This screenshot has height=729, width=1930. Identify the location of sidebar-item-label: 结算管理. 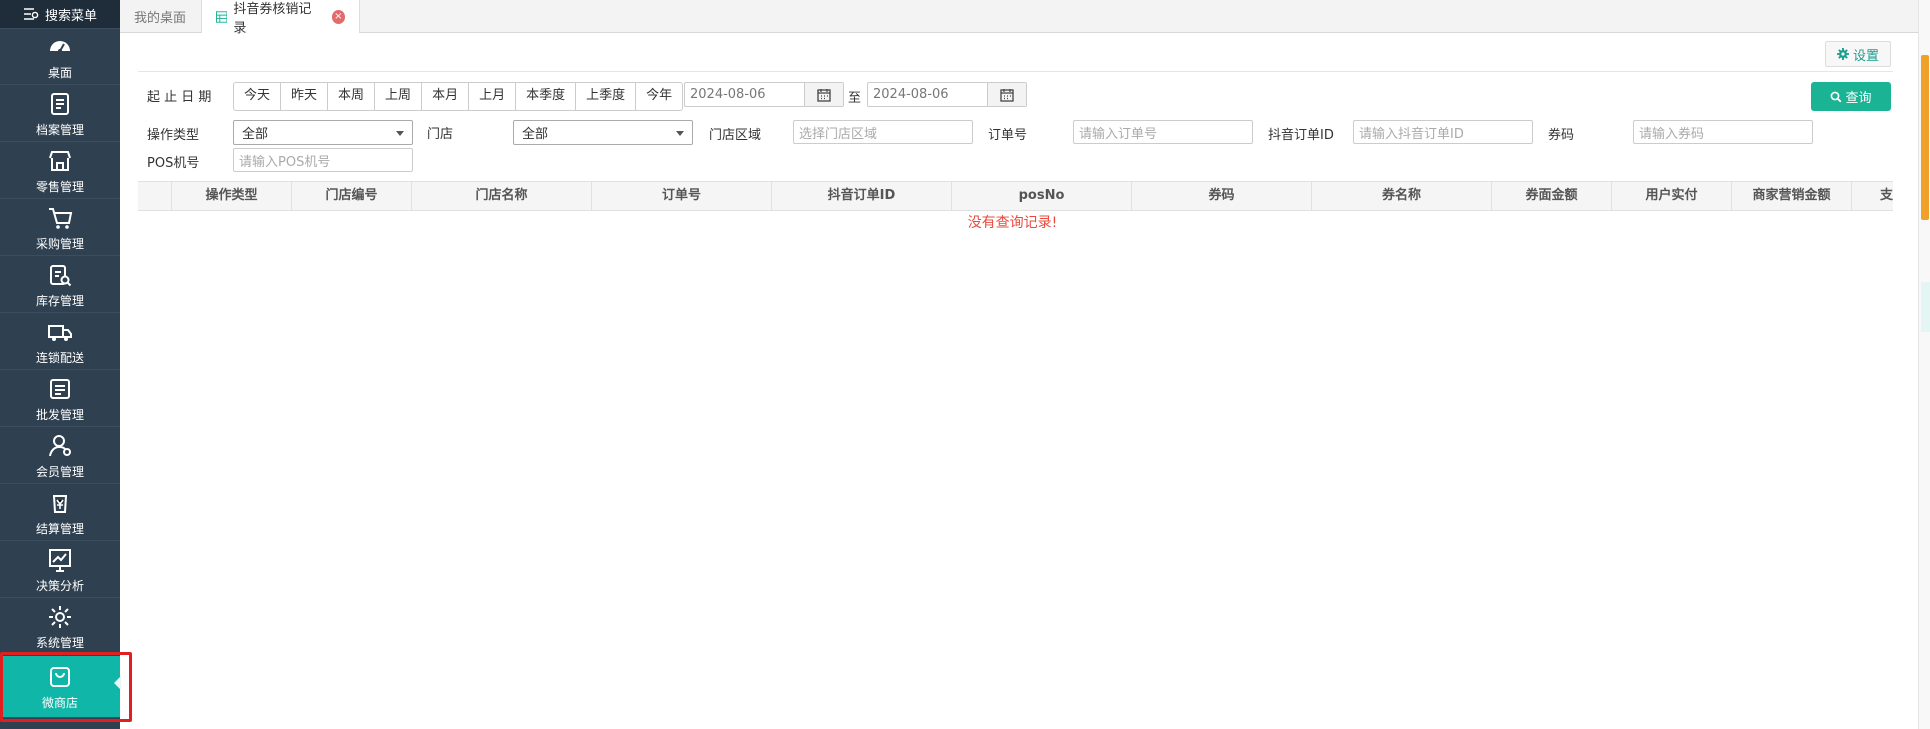
(59, 529).